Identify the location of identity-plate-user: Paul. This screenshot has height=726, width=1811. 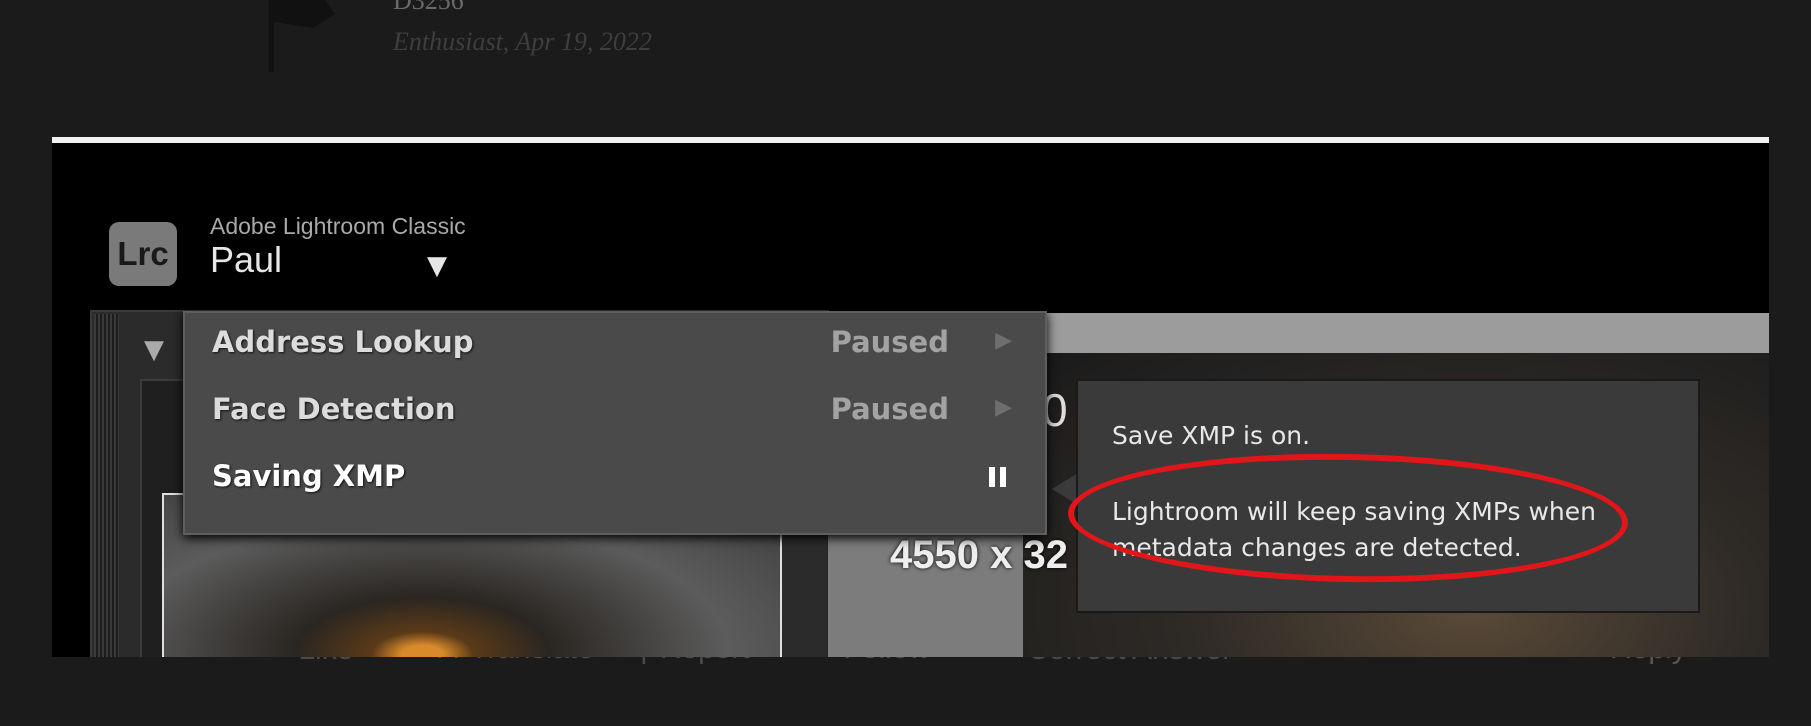
(246, 260).